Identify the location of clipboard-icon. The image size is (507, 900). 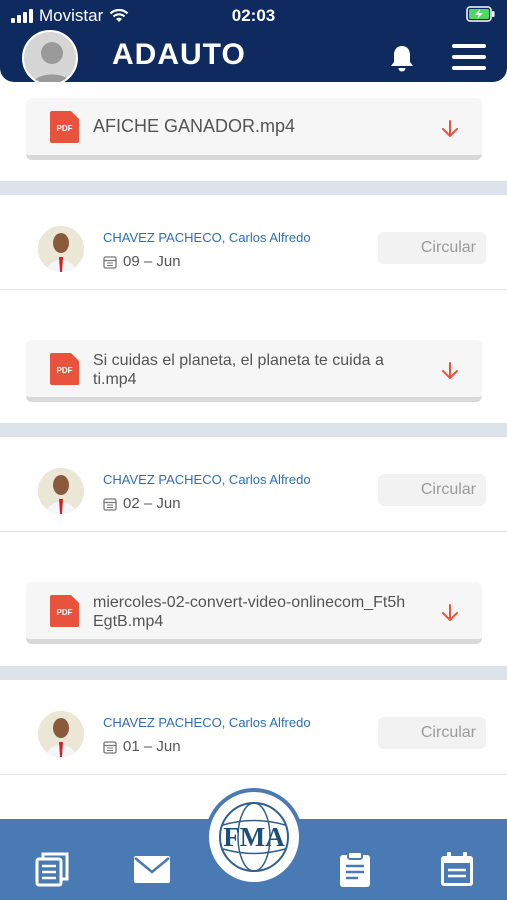
(355, 869).